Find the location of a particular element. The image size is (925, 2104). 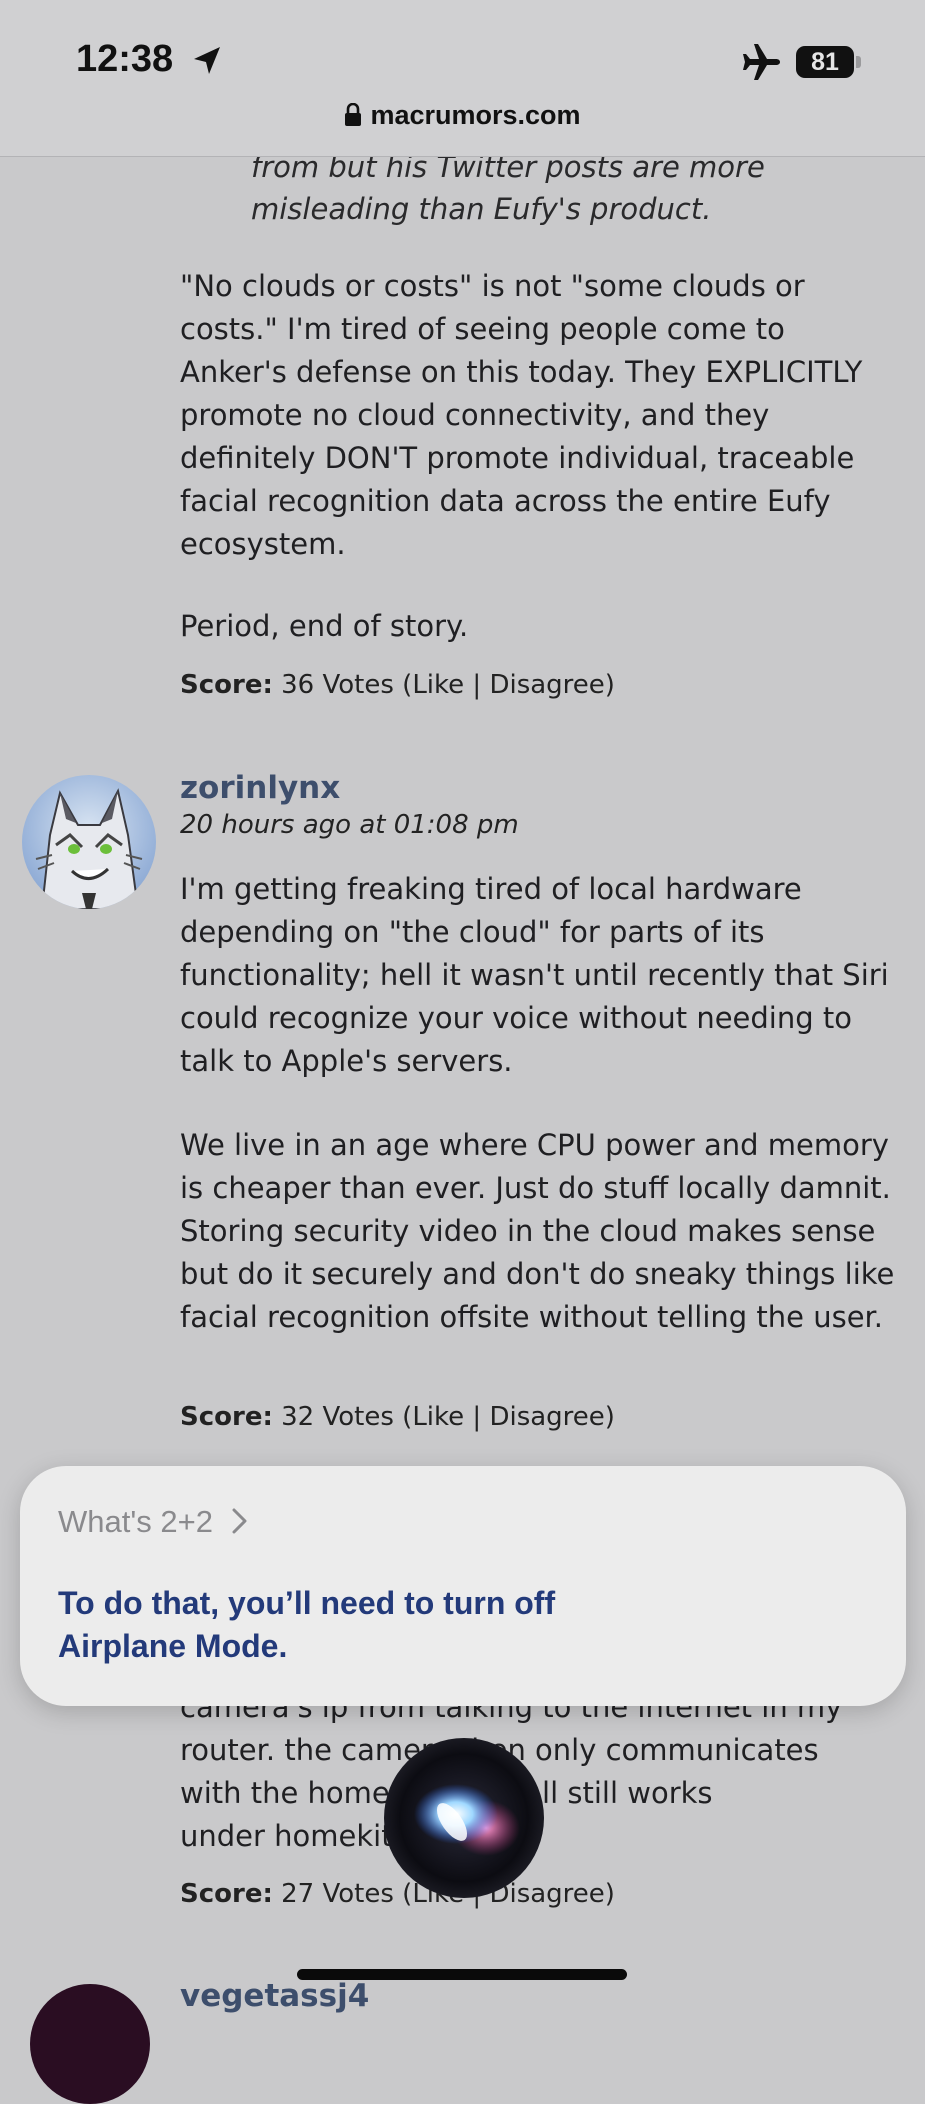

status-time: 12:38 is located at coordinates (125, 59).